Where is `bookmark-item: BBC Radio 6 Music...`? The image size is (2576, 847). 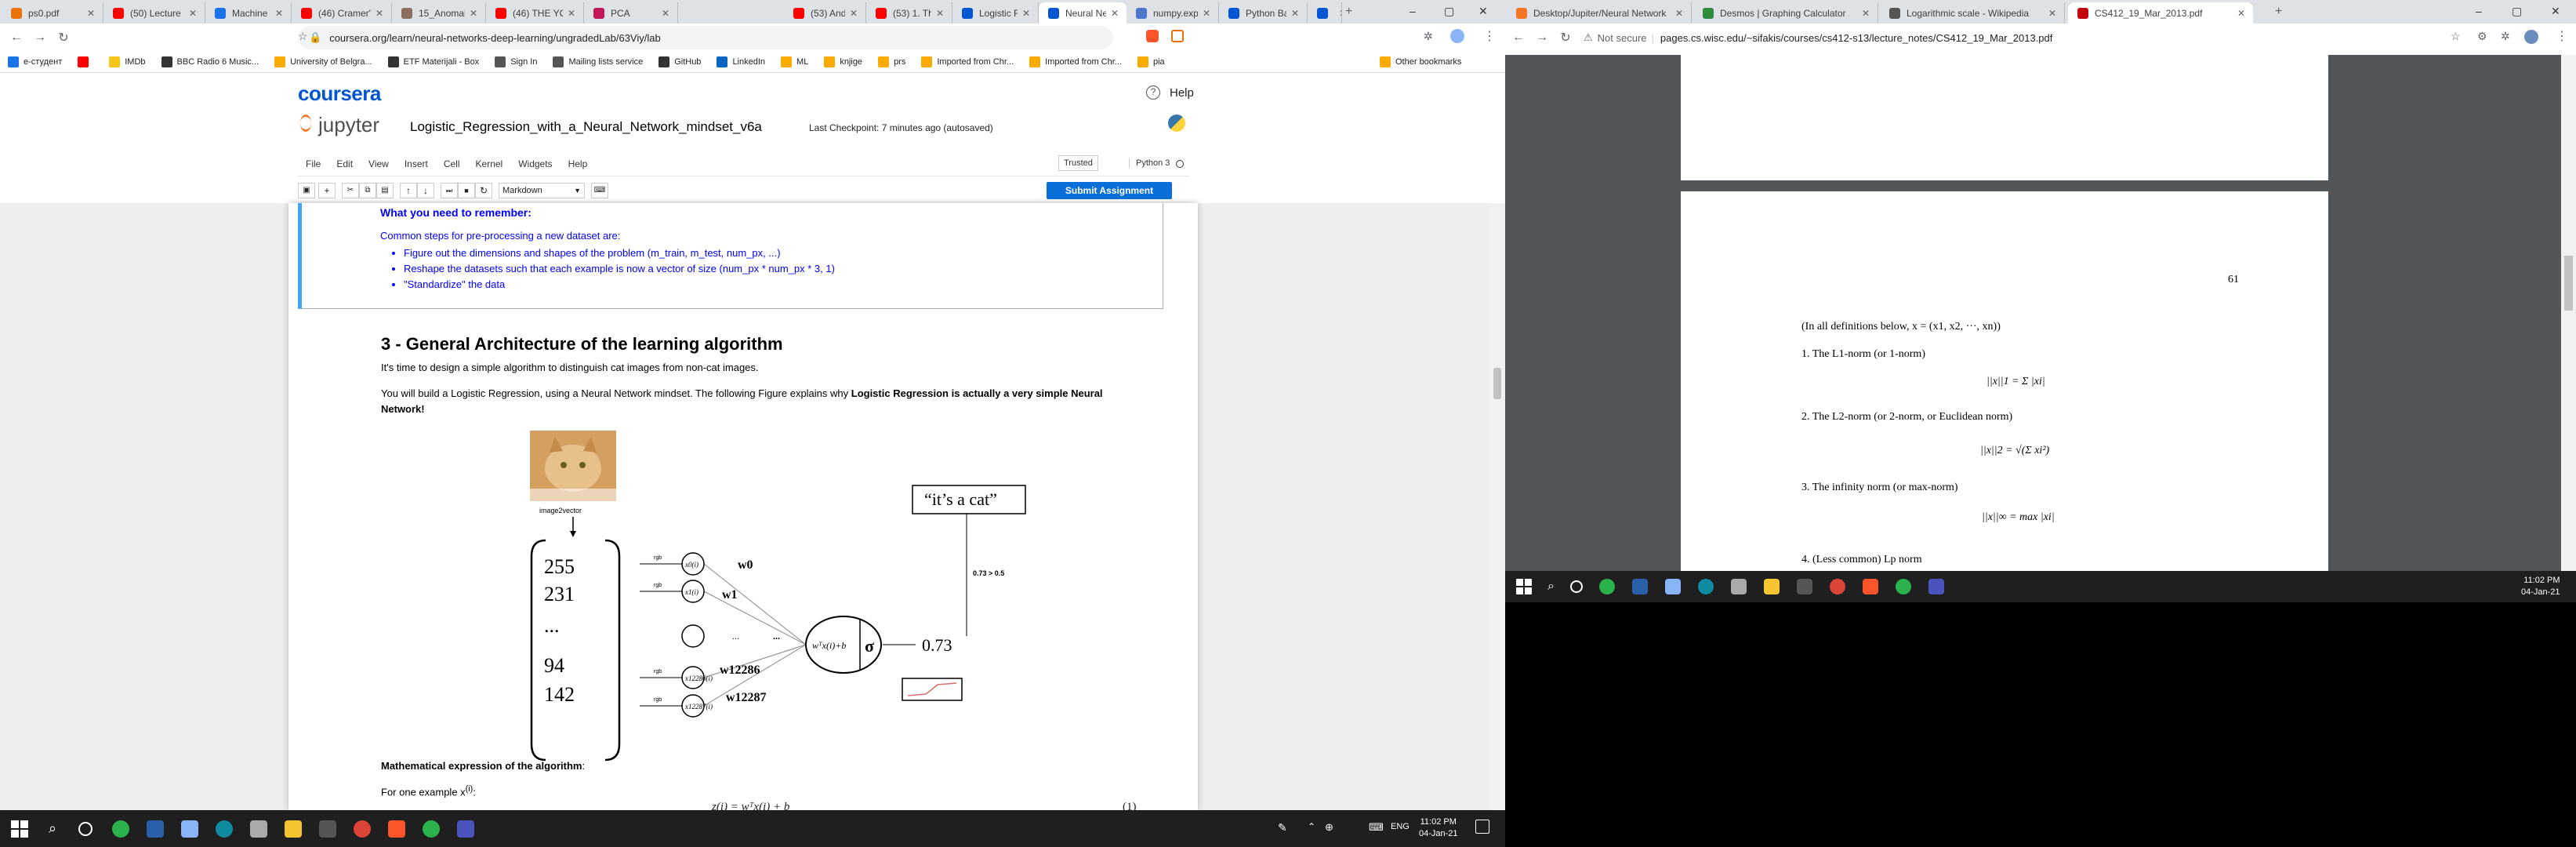
bookmark-item: BBC Radio 6 Music... is located at coordinates (210, 61).